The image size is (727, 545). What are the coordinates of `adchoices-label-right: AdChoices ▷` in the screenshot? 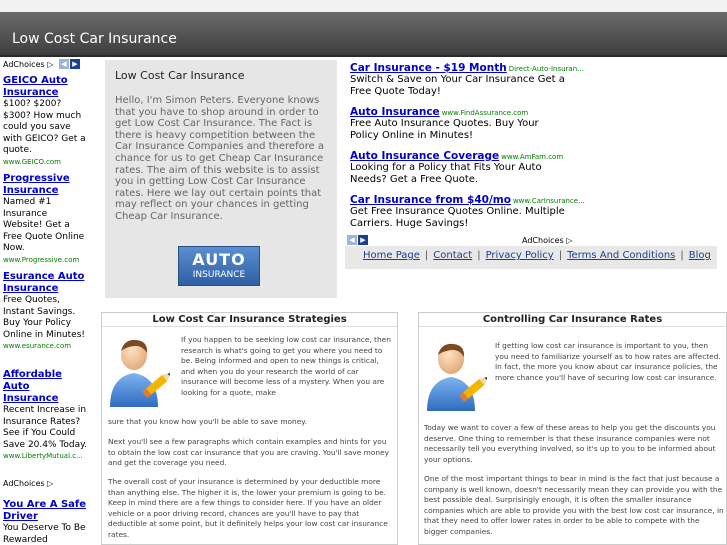 It's located at (547, 240).